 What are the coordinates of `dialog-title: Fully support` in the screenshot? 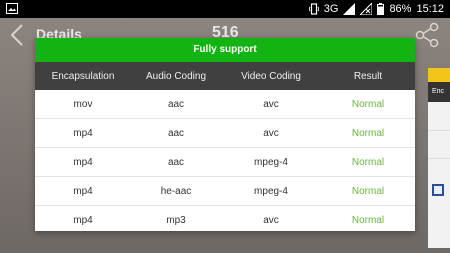 It's located at (225, 50).